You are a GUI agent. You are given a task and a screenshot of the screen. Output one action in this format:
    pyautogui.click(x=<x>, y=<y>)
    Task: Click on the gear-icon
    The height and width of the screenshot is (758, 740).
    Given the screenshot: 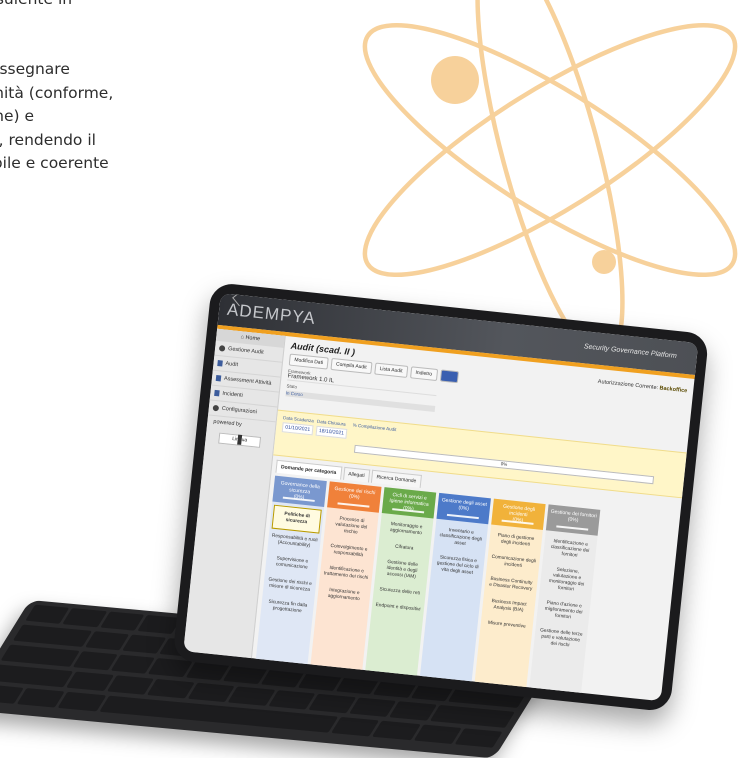 What is the action you would take?
    pyautogui.click(x=216, y=408)
    